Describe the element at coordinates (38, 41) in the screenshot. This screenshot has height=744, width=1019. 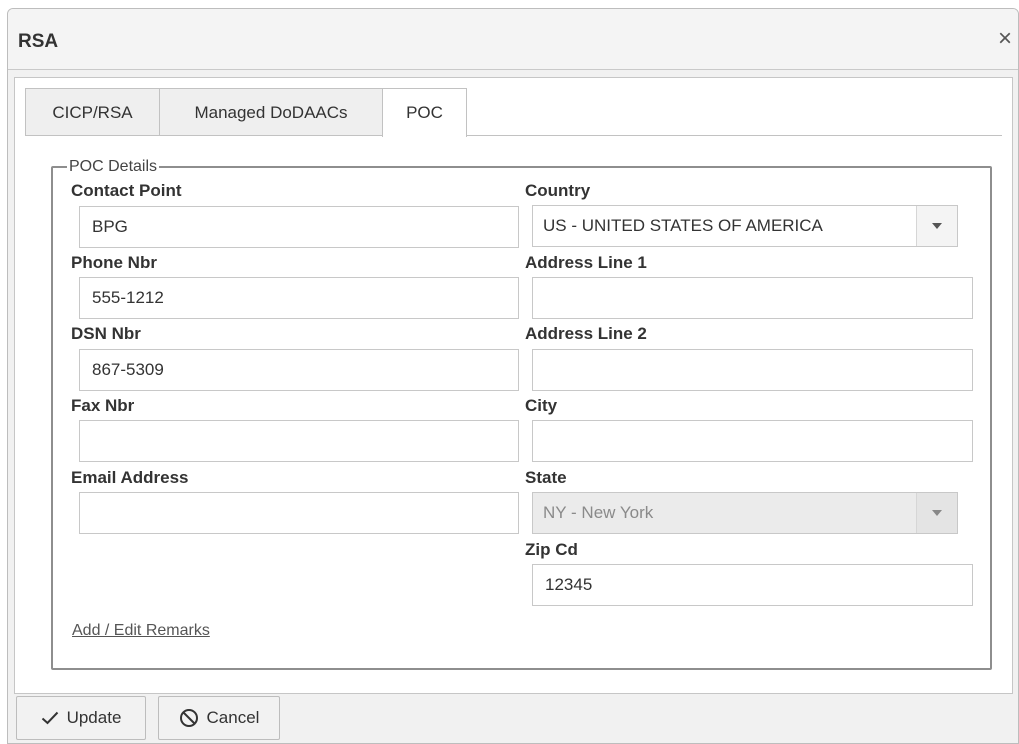
I see `dialog-title: RSA` at that location.